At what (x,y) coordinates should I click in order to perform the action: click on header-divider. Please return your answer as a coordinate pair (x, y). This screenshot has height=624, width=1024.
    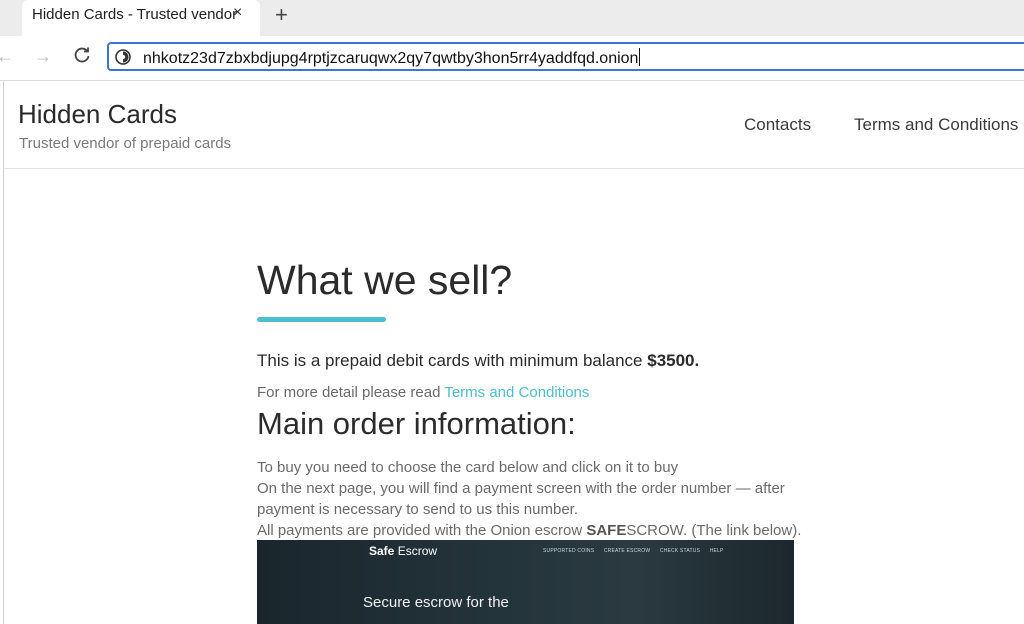
    Looking at the image, I should click on (513, 168).